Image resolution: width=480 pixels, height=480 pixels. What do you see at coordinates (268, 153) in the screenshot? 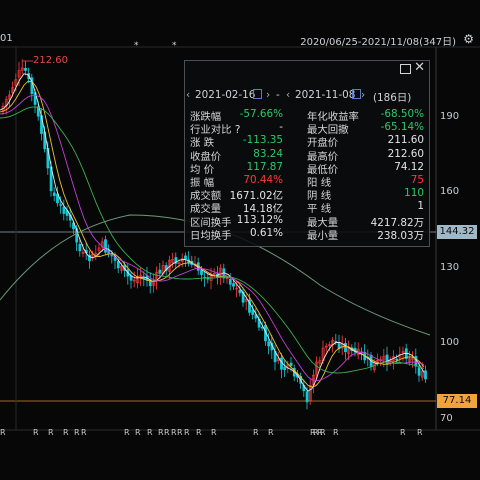
I see `stat-value: 83.24` at bounding box center [268, 153].